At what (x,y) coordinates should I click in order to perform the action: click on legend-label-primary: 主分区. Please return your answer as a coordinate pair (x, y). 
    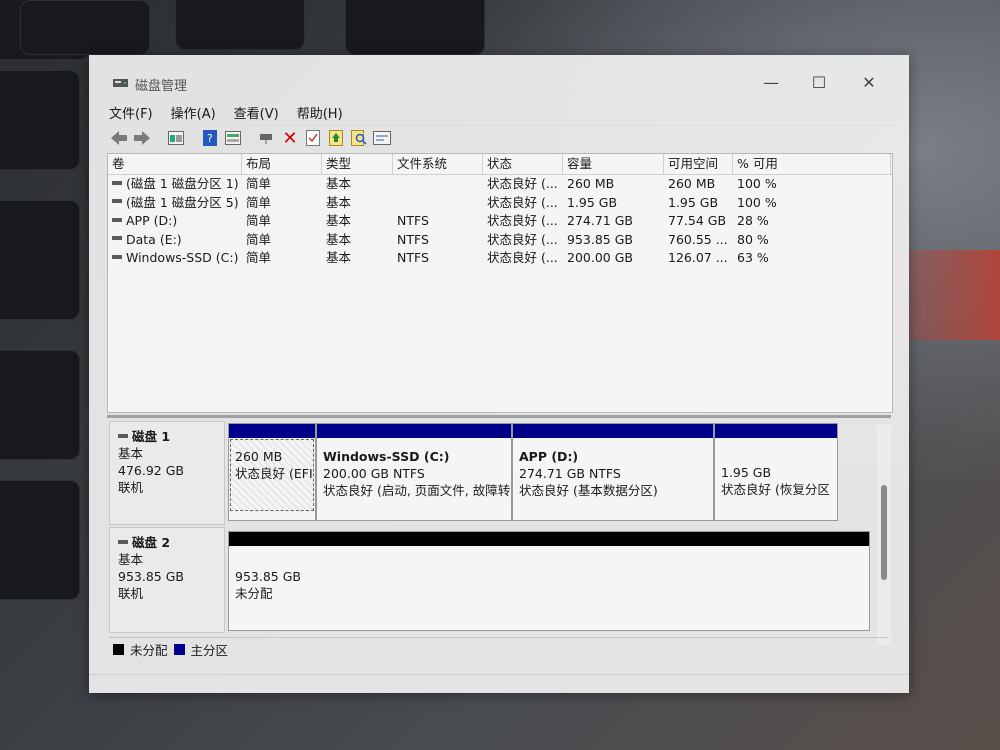
    Looking at the image, I should click on (209, 650).